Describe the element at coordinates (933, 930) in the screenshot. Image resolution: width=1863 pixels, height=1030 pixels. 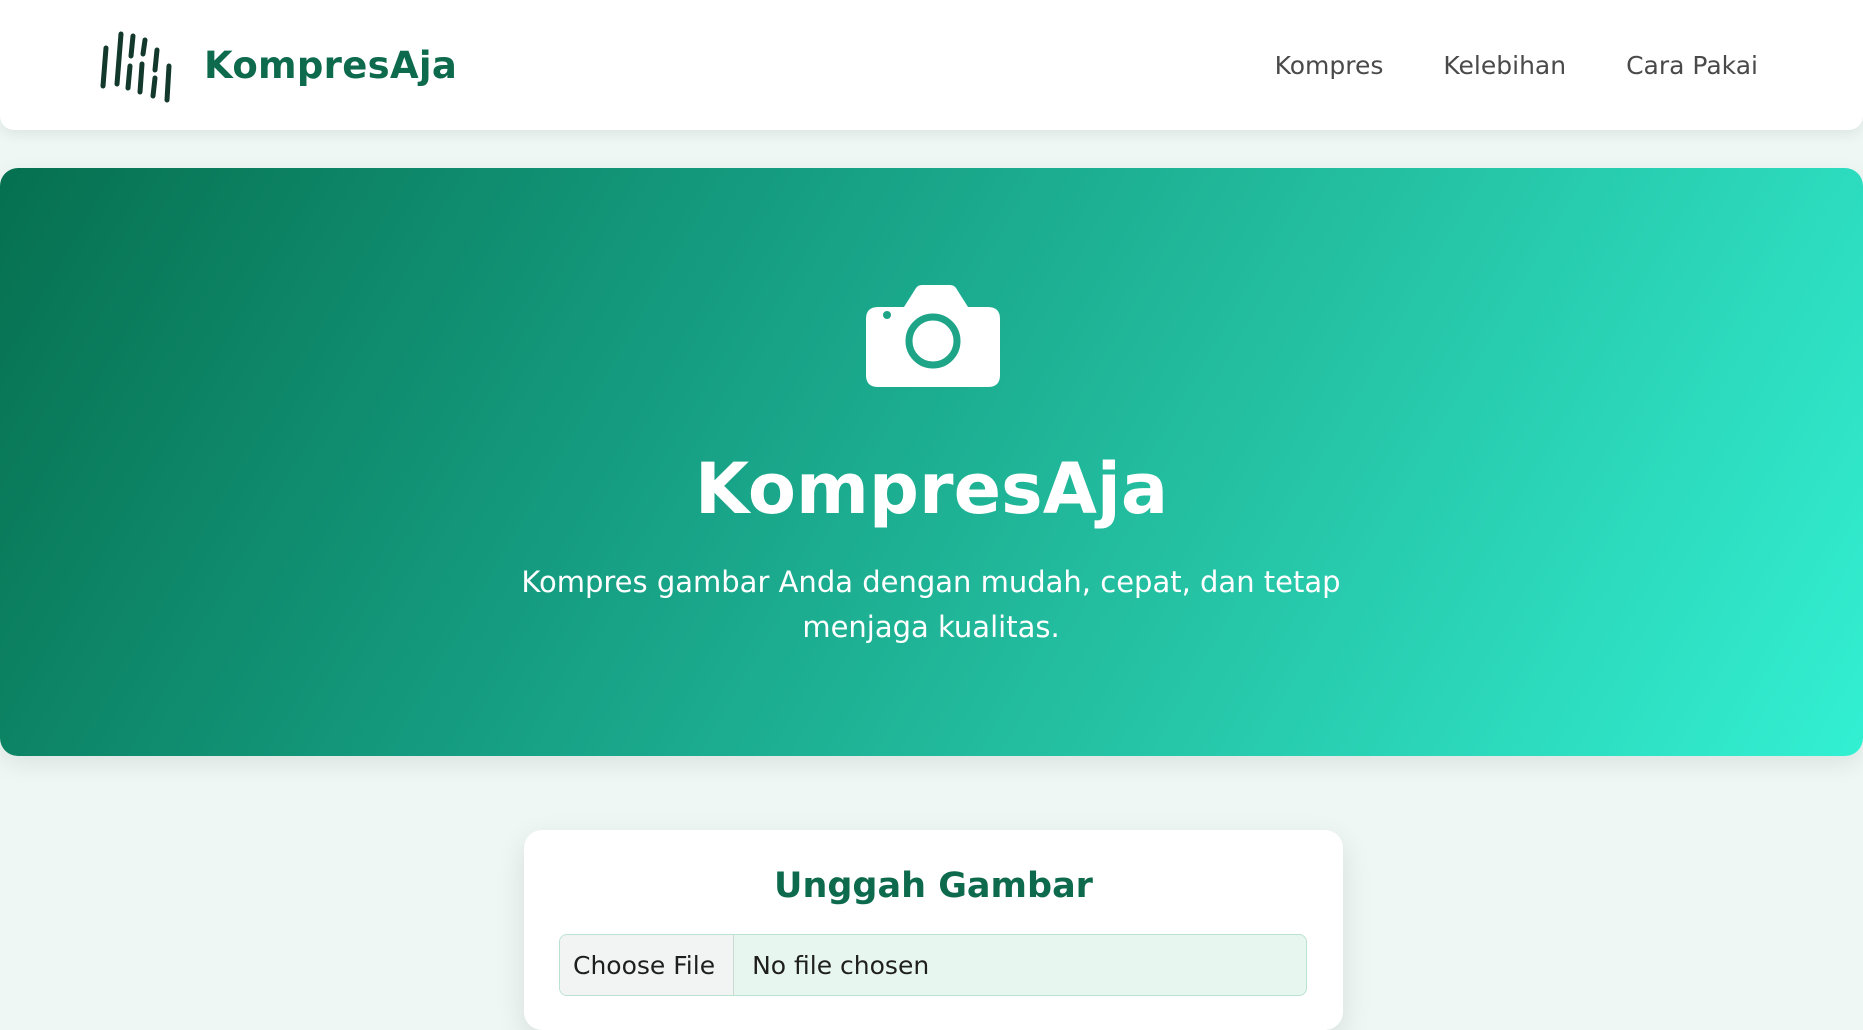
I see `upload-card: Unggah Gambar Choose File No file chosen` at that location.